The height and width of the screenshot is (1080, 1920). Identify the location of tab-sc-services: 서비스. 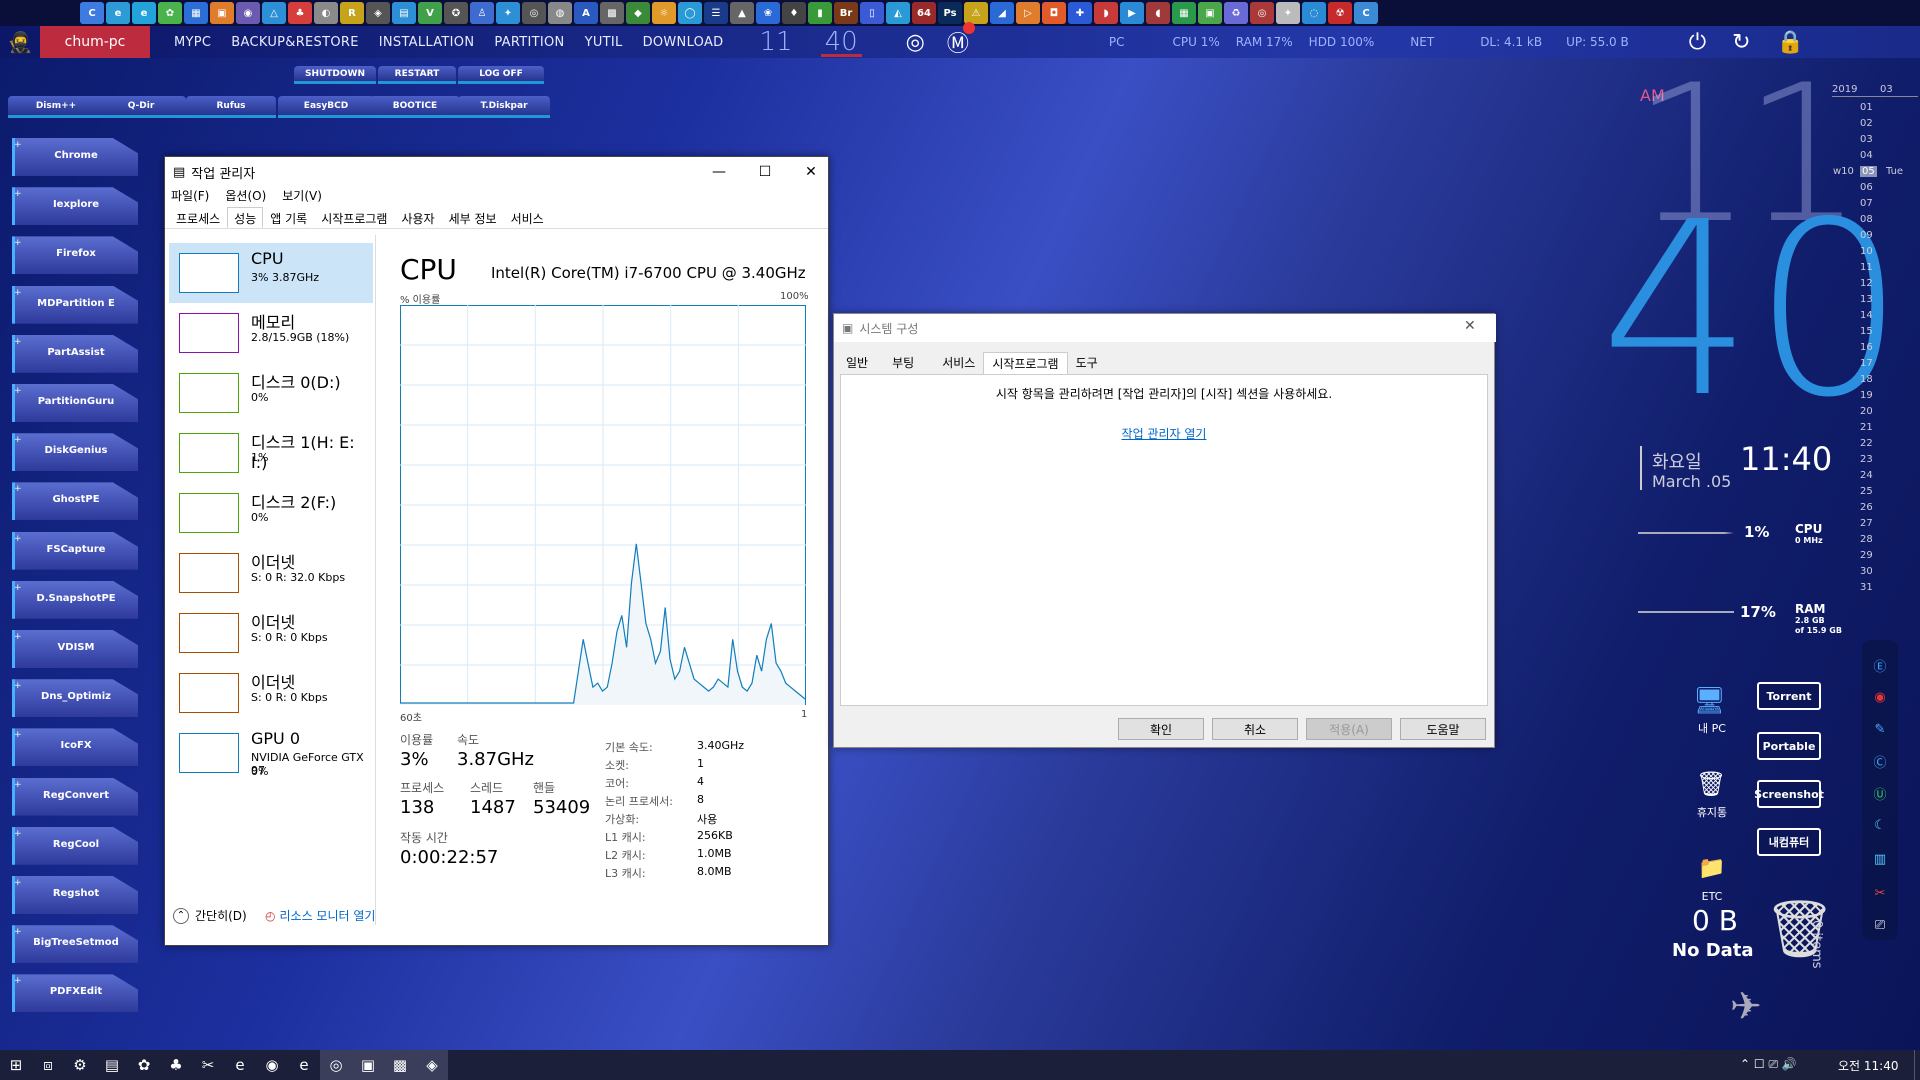
(958, 363).